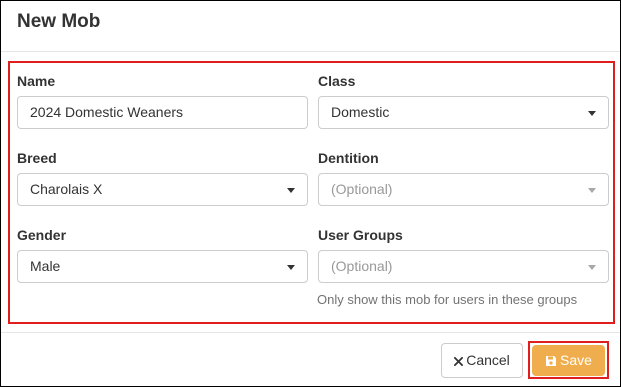 The height and width of the screenshot is (387, 621). I want to click on cancel-button-label: Cancel, so click(488, 360).